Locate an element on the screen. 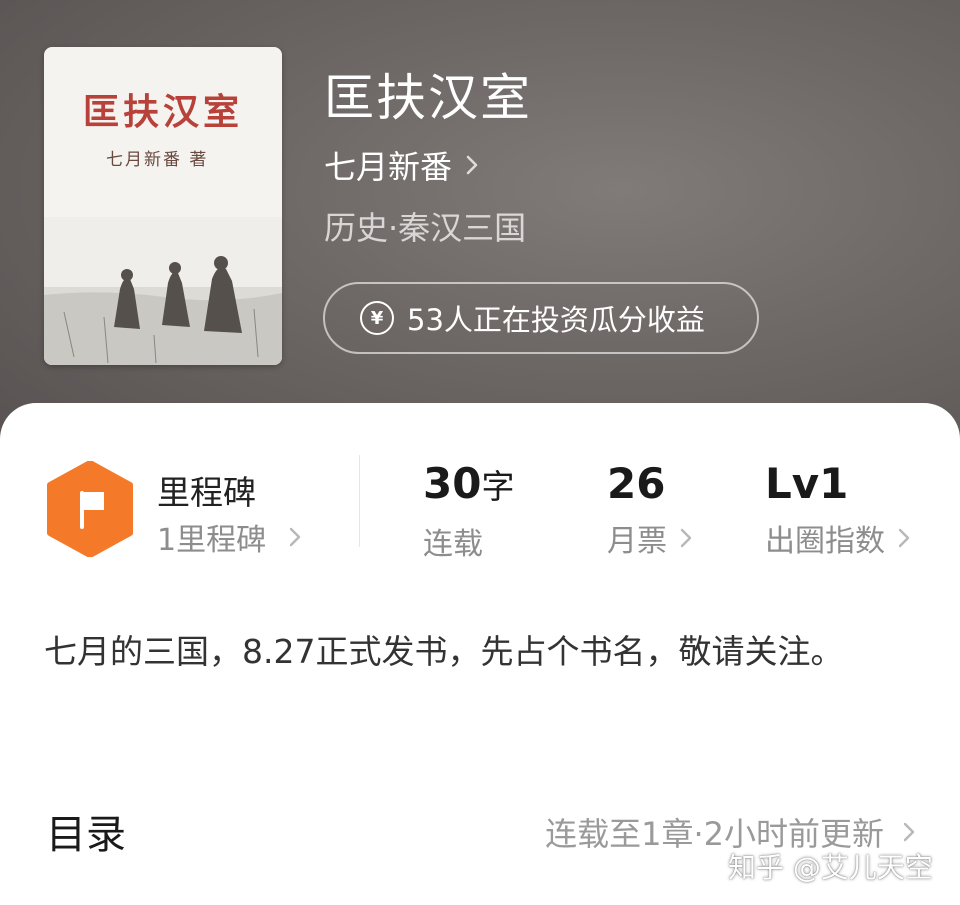 This screenshot has width=960, height=905. book-cover: 匡扶汉室 七月新番 著 is located at coordinates (163, 206).